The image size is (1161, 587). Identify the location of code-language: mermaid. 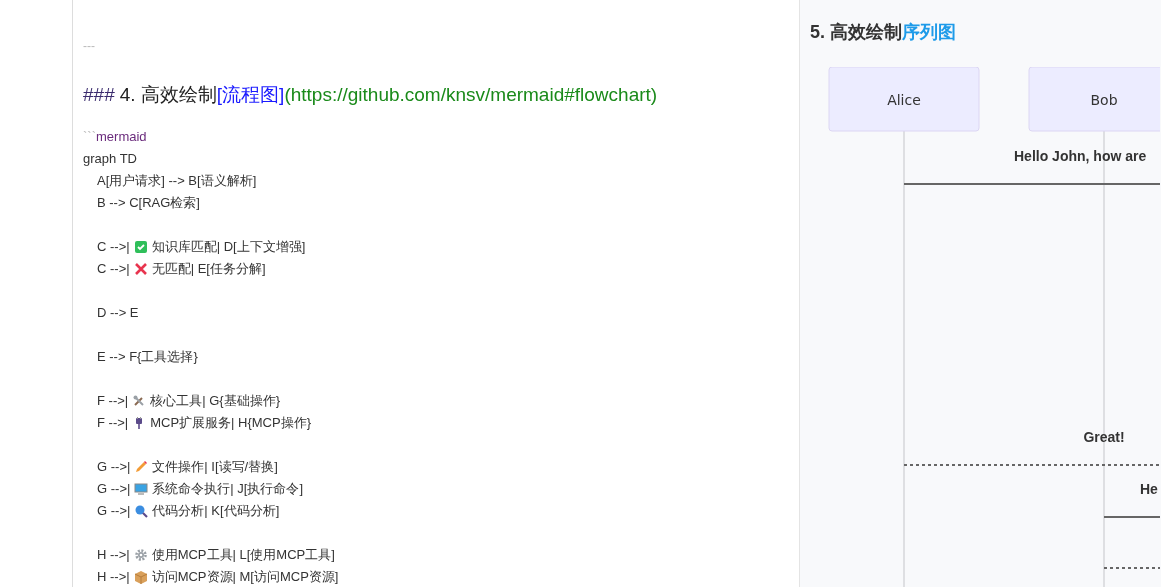
(121, 136).